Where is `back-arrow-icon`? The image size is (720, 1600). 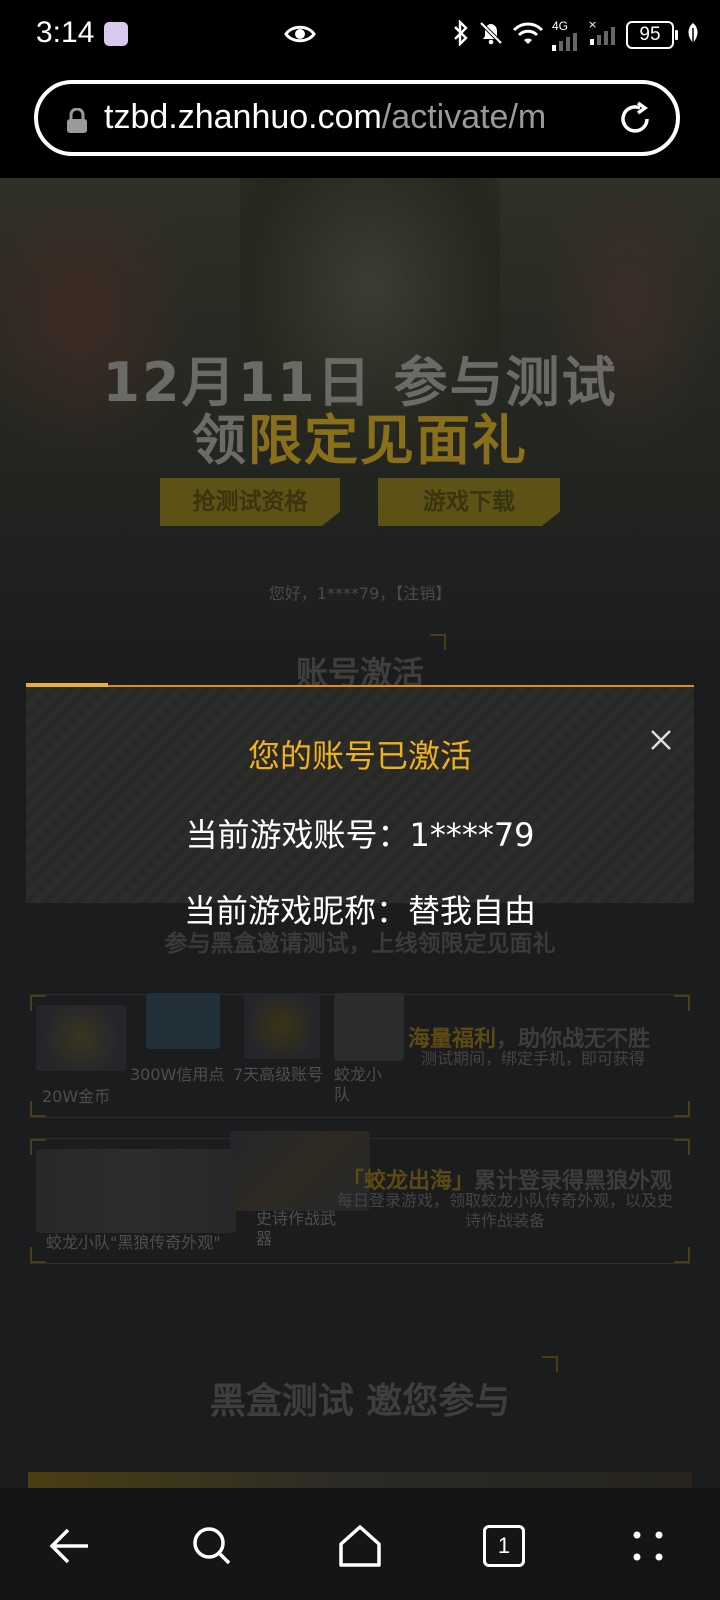
back-arrow-icon is located at coordinates (68, 1546).